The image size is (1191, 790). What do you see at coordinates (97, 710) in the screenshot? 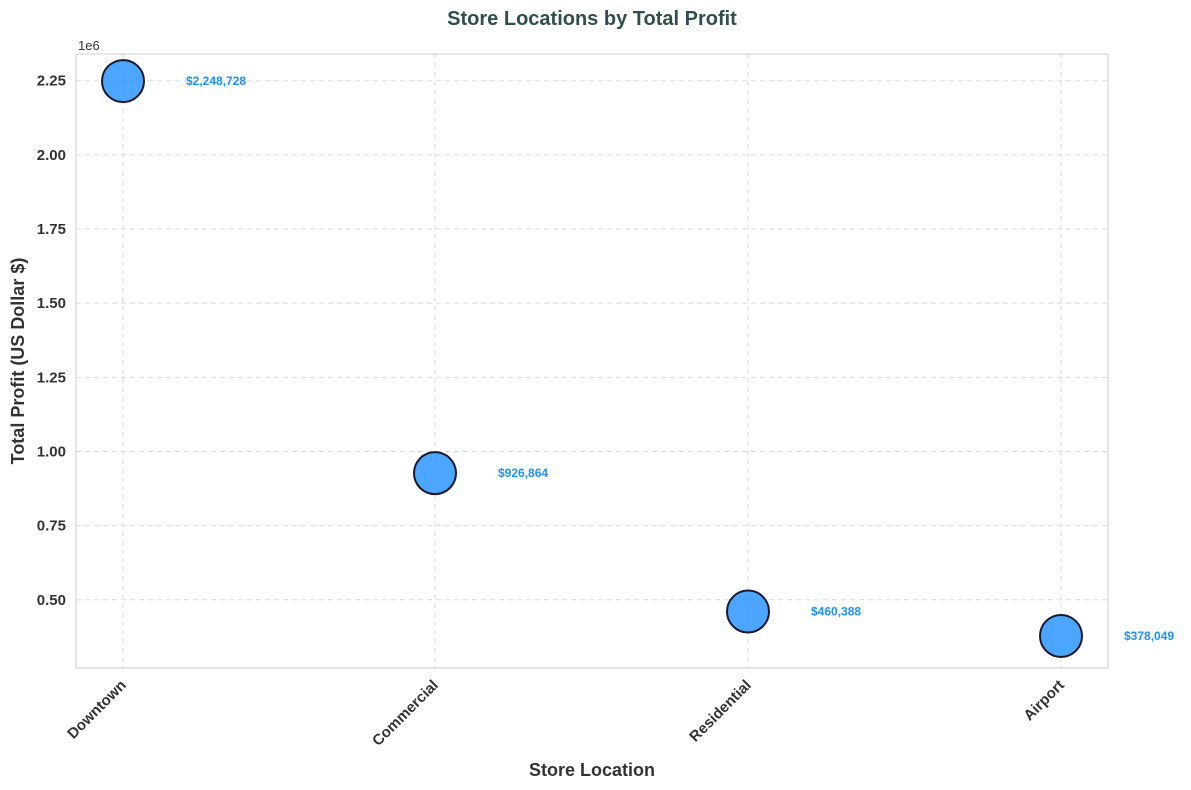
I see `x-tick-label: Downtown` at bounding box center [97, 710].